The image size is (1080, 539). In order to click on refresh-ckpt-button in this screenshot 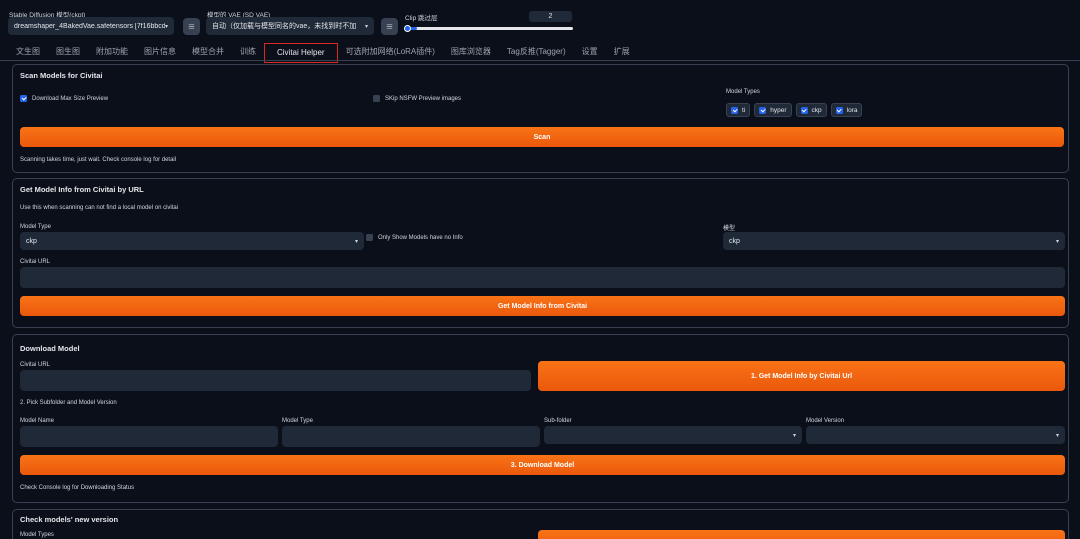, I will do `click(191, 26)`.